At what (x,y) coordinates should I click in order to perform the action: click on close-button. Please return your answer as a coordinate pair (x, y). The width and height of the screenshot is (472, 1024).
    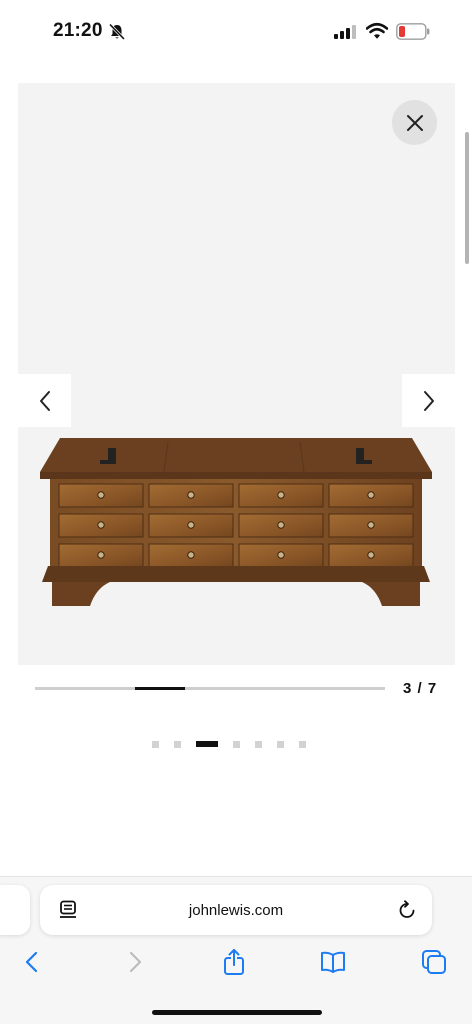
    Looking at the image, I should click on (414, 122).